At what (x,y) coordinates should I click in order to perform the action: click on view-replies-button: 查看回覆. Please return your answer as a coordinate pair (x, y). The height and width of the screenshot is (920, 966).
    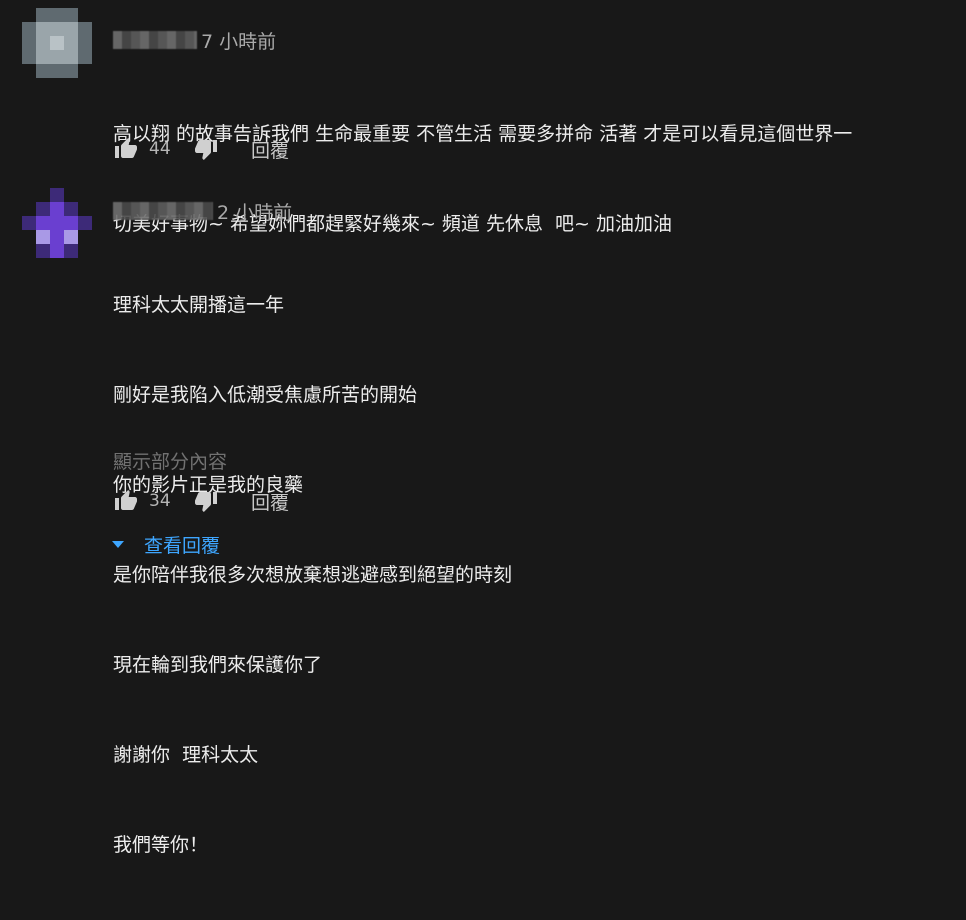
    Looking at the image, I should click on (165, 544).